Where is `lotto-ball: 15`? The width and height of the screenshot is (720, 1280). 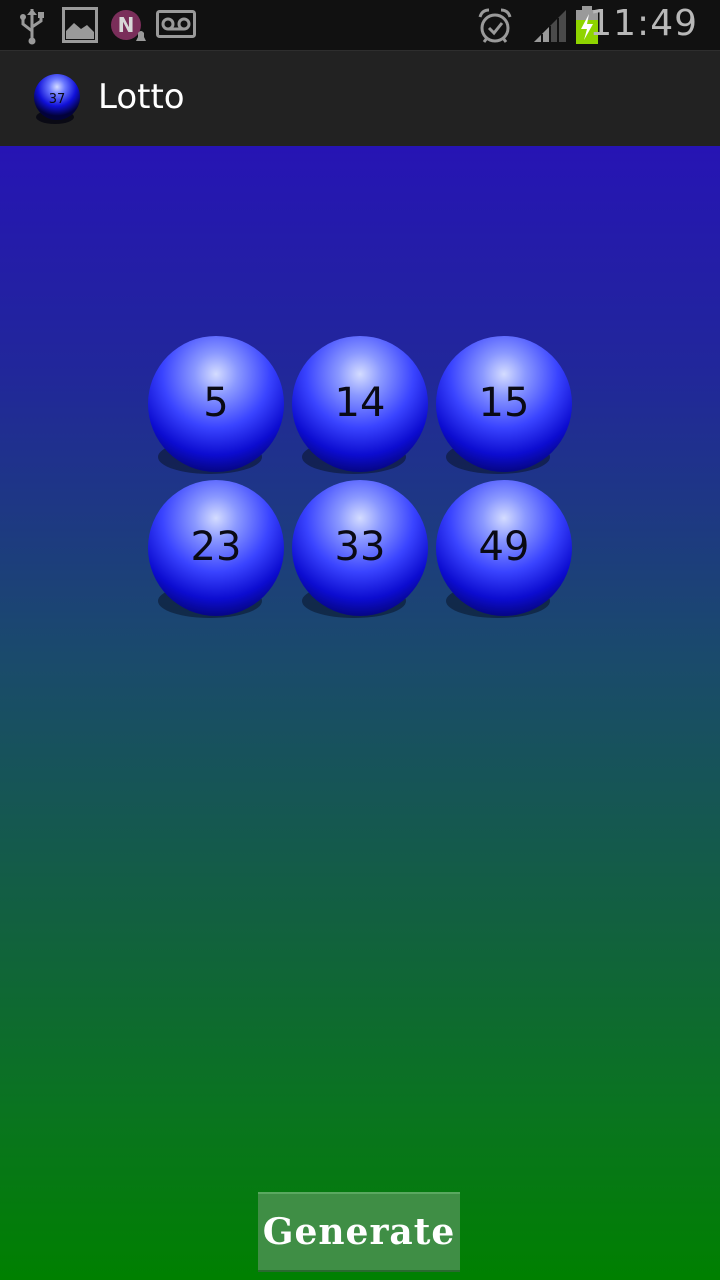
lotto-ball: 15 is located at coordinates (504, 408).